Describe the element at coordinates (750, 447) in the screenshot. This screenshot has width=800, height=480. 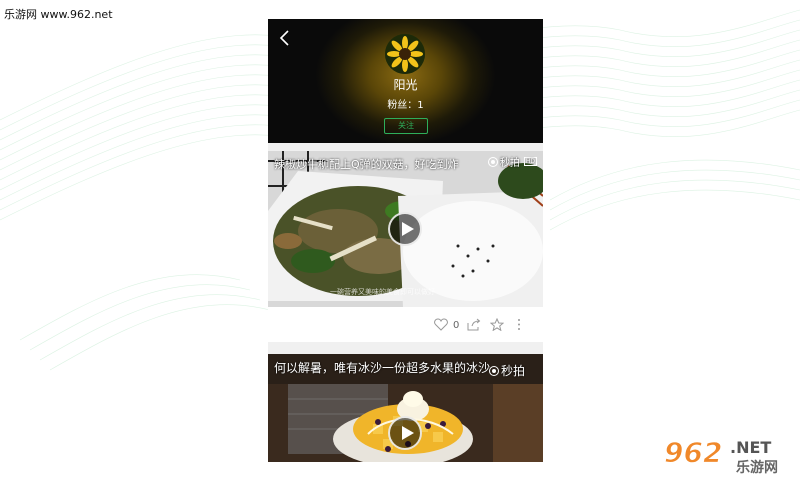
I see `logo-net: .NET` at that location.